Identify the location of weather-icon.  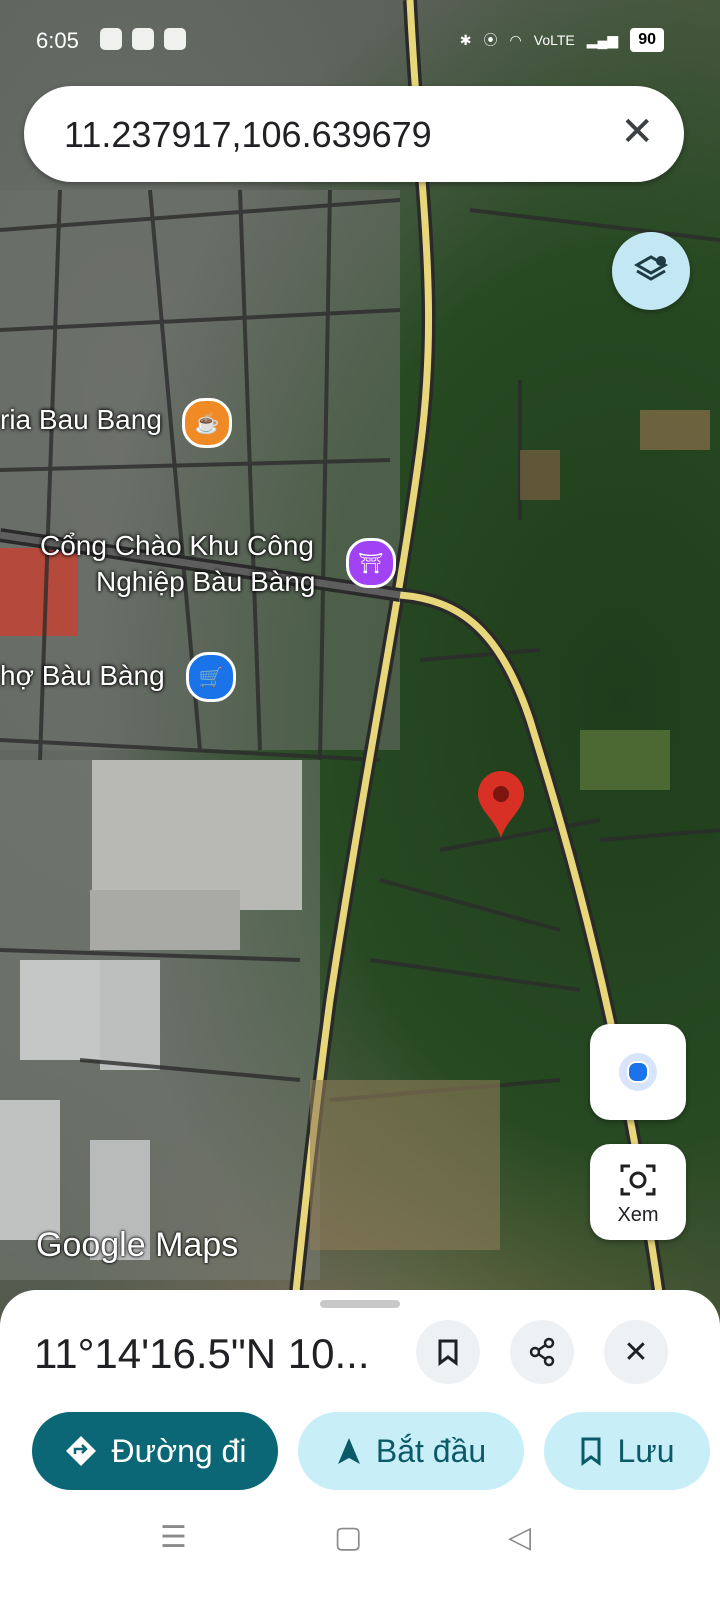
(143, 39).